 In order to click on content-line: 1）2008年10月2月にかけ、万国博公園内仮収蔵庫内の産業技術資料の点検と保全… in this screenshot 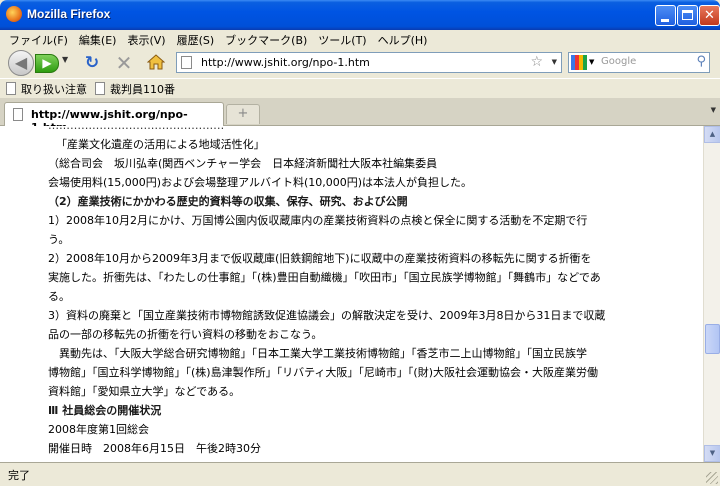, I will do `click(318, 220)`.